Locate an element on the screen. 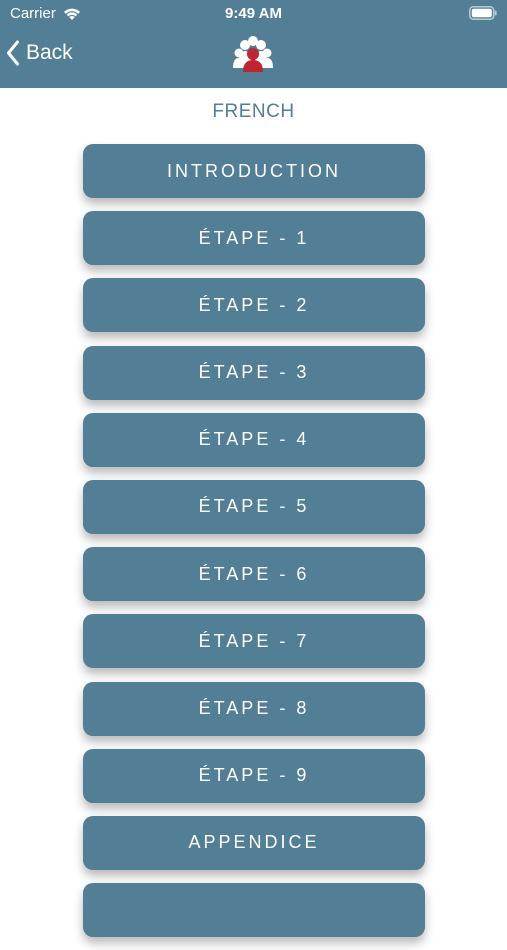 This screenshot has width=507, height=950. menu-button-etape-5: ÉTAPE - 5 is located at coordinates (254, 506).